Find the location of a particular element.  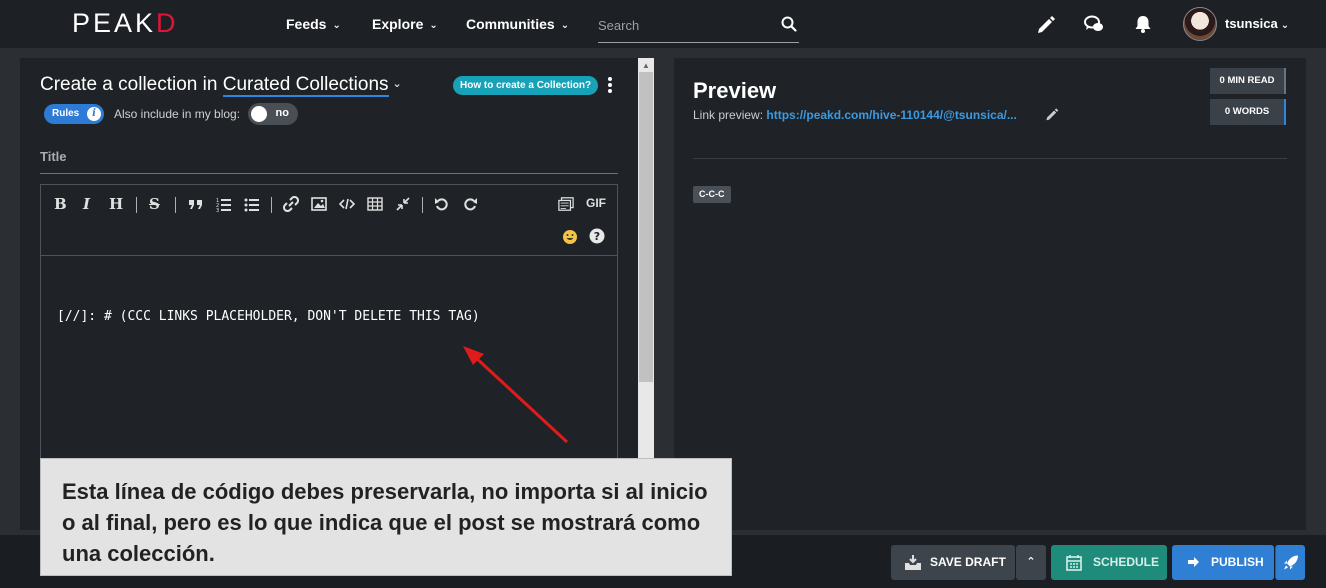

rules-label: Rules is located at coordinates (66, 113).